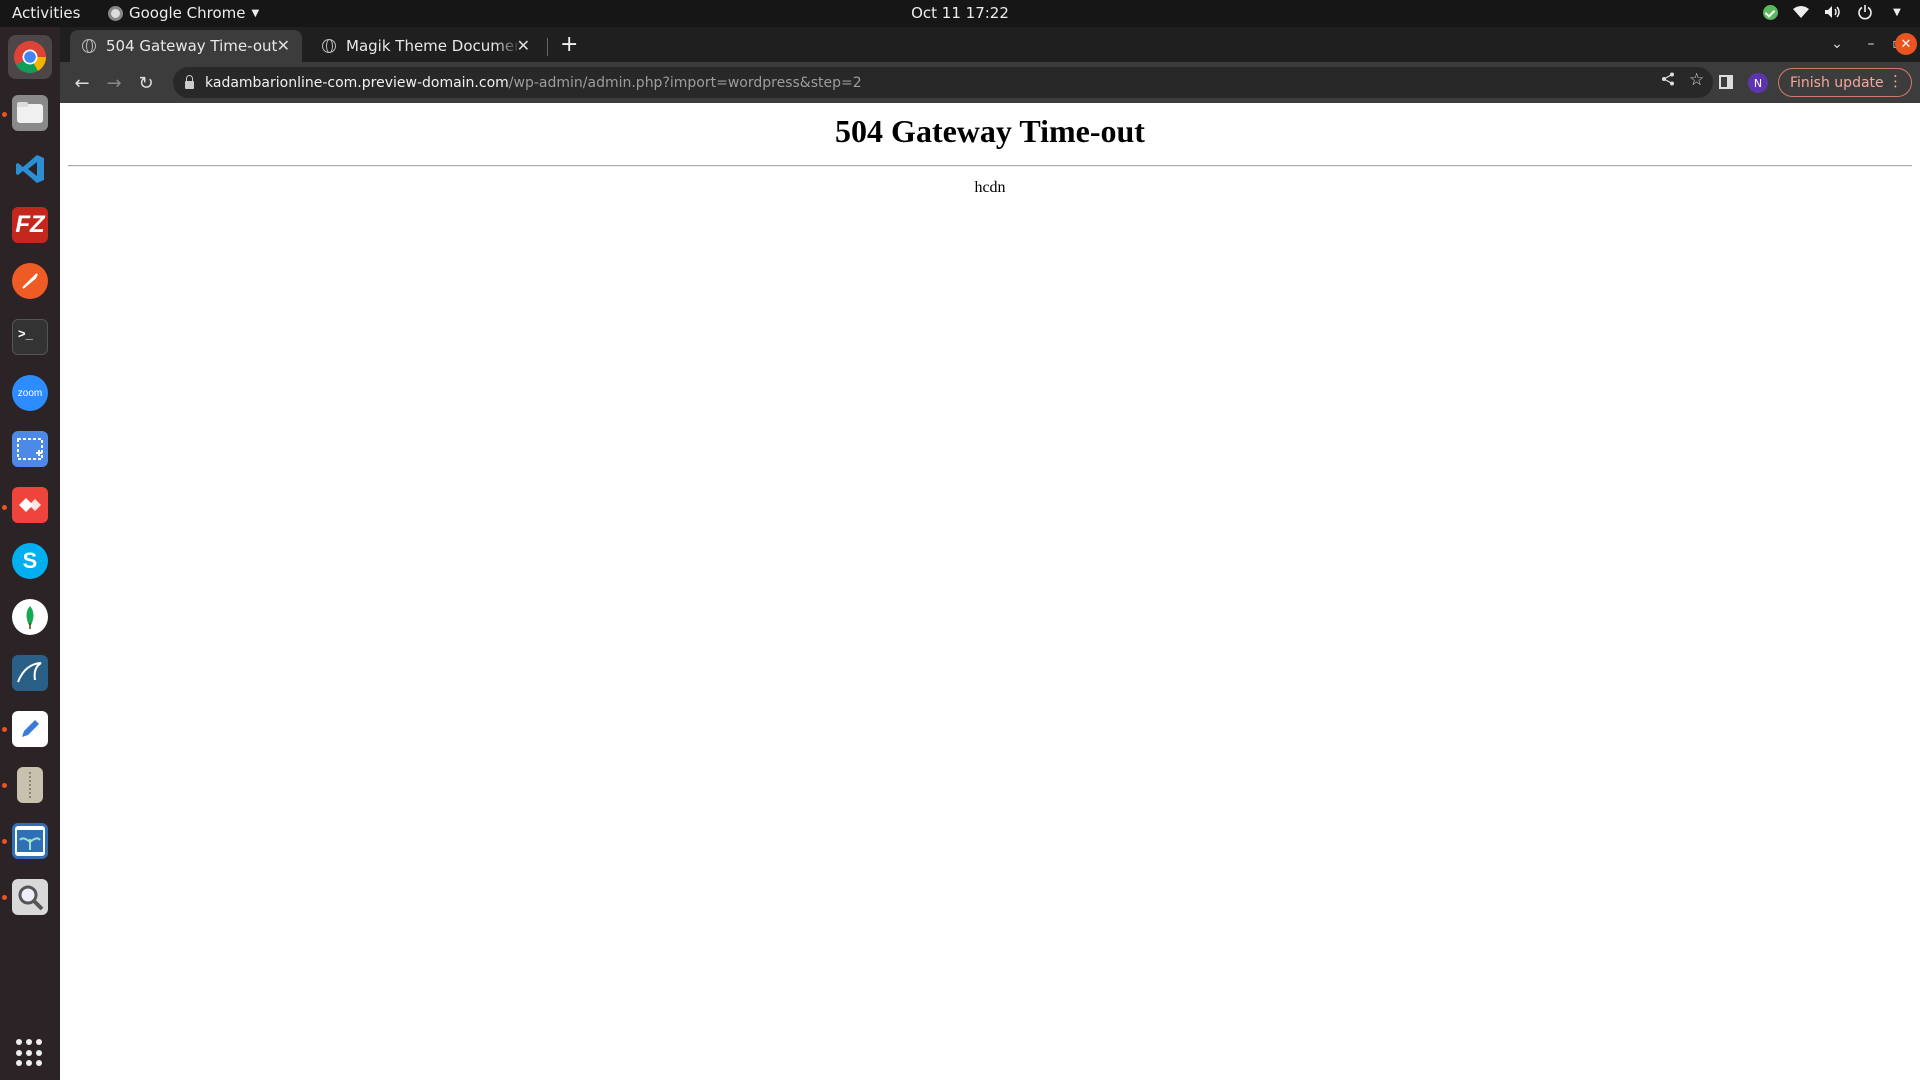 The image size is (1920, 1080). I want to click on tab-504-gateway-timeout: 504 Gateway Time-out ✕, so click(186, 46).